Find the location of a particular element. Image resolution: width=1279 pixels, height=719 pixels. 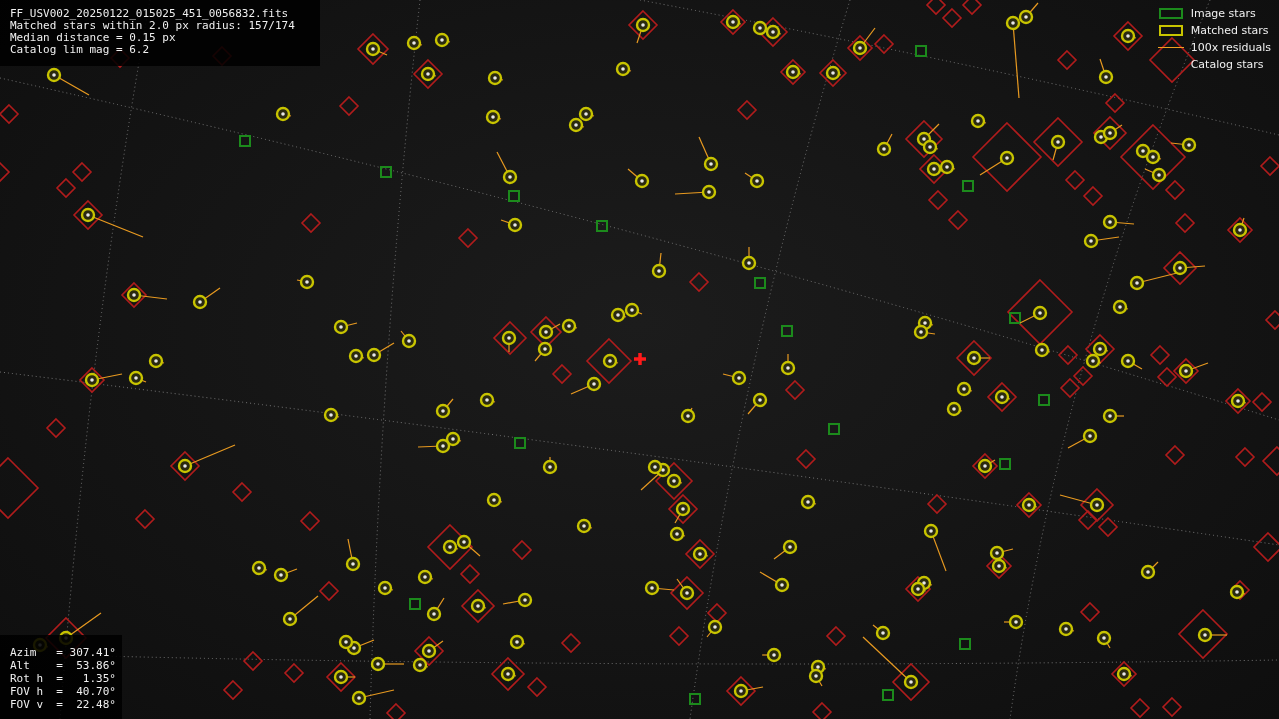

info-text: Matched stars within 2.0 px radius: 157/174 is located at coordinates (153, 26).